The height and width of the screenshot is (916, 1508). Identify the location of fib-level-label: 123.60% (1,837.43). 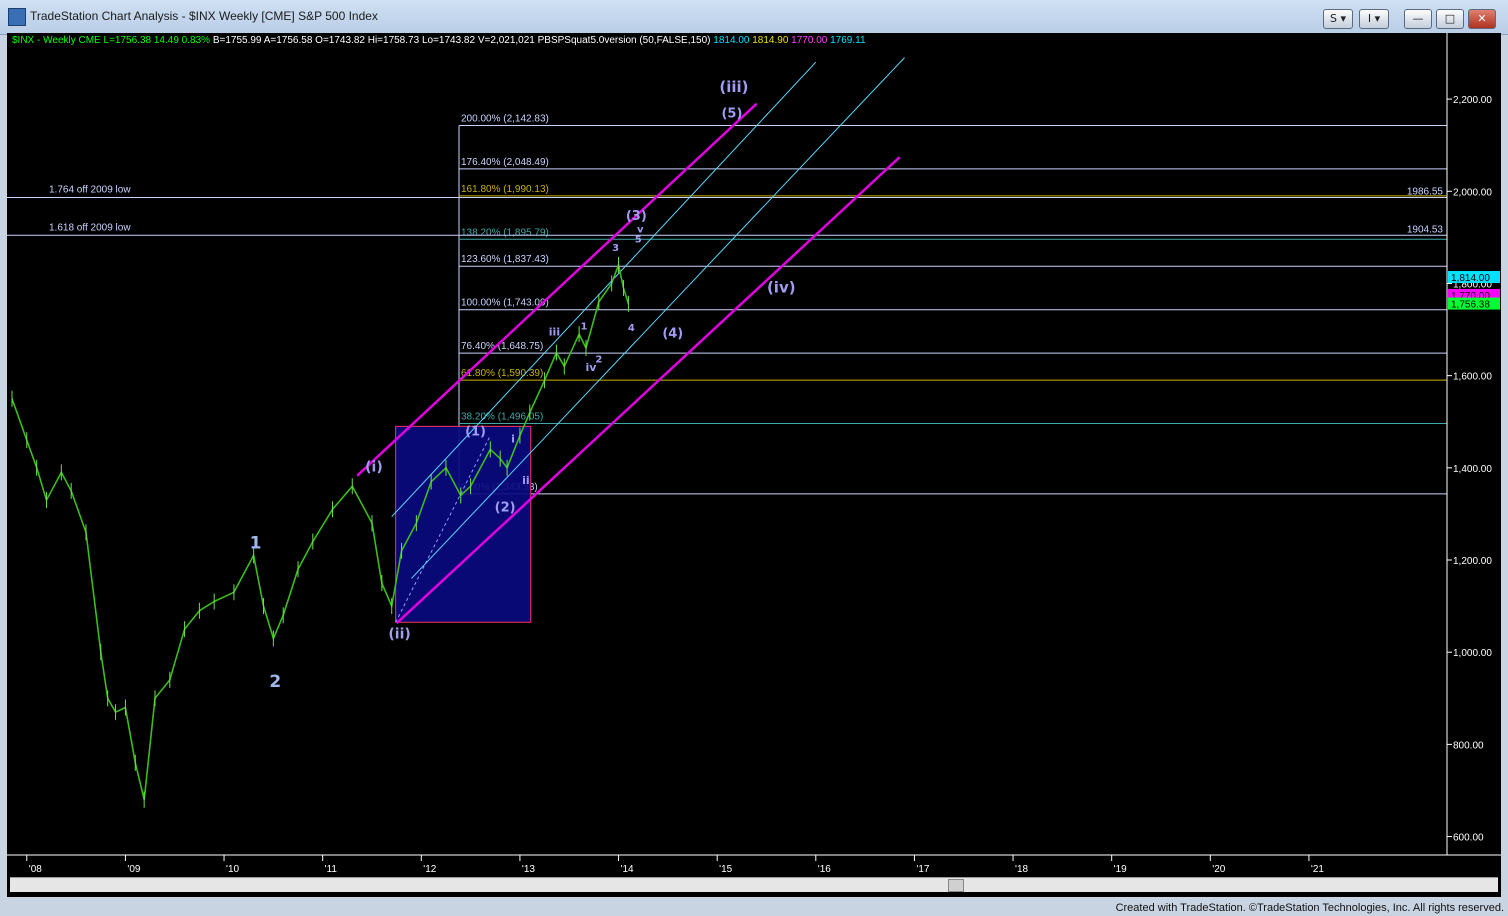
(505, 259).